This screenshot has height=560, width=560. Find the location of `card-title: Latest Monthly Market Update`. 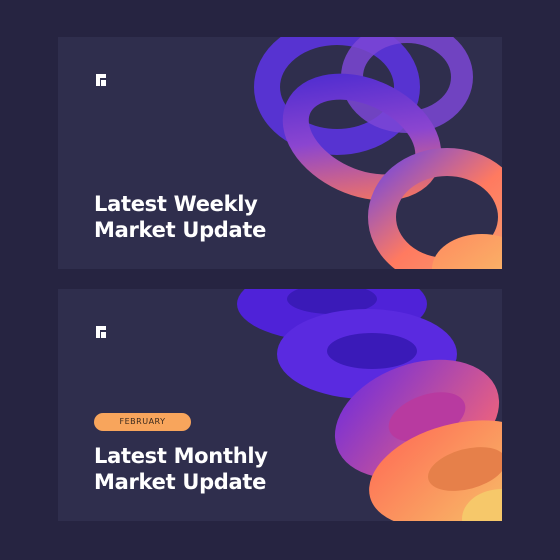

card-title: Latest Monthly Market Update is located at coordinates (181, 469).